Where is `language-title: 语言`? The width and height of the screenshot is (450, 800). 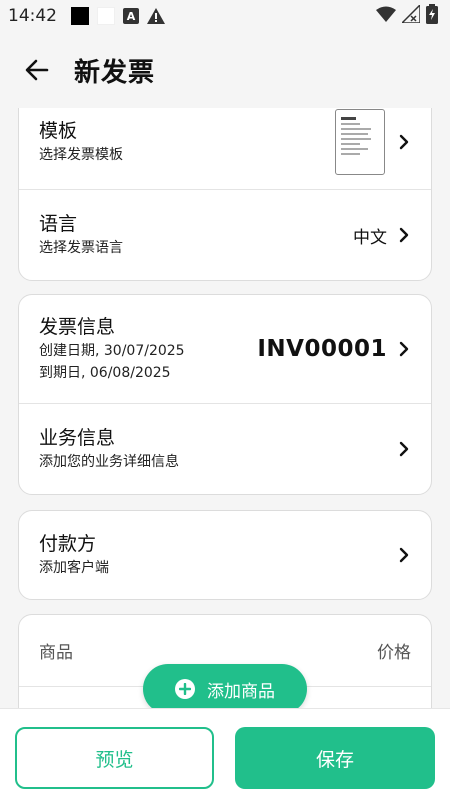
language-title: 语言 is located at coordinates (58, 224).